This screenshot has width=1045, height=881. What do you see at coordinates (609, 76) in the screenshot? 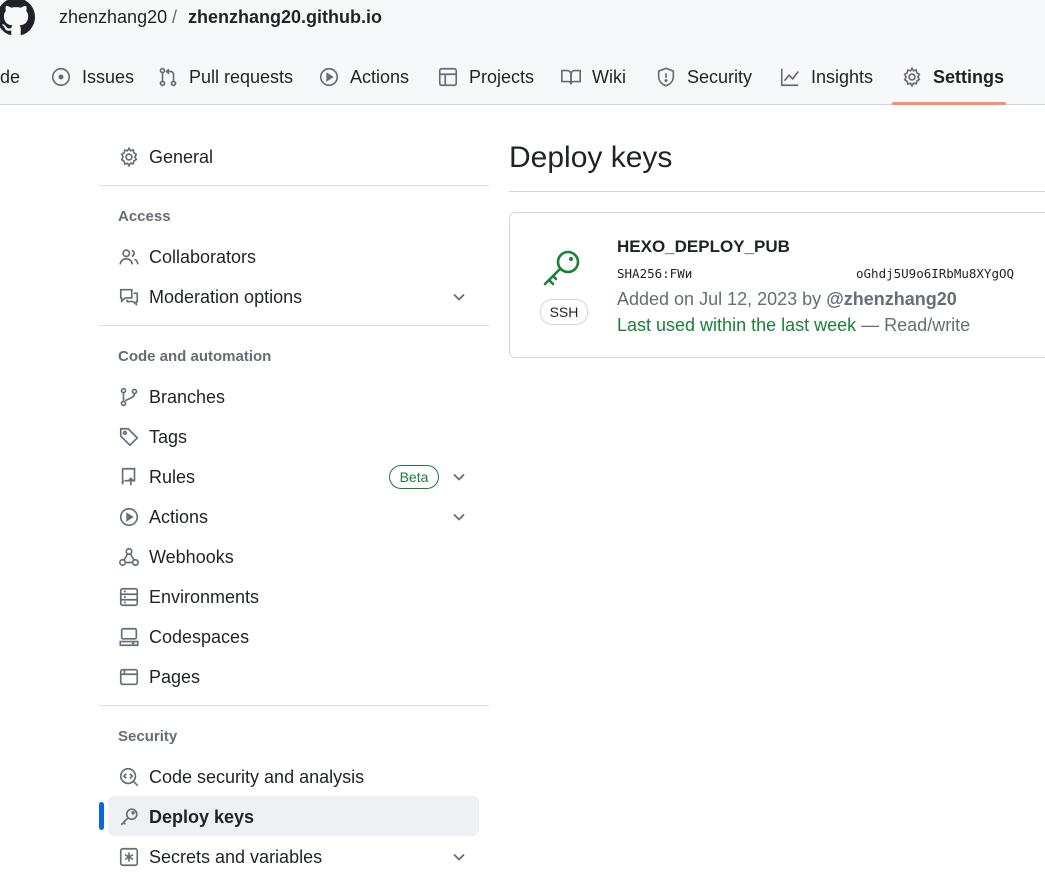
I see `tab-wiki-label: Wiki` at bounding box center [609, 76].